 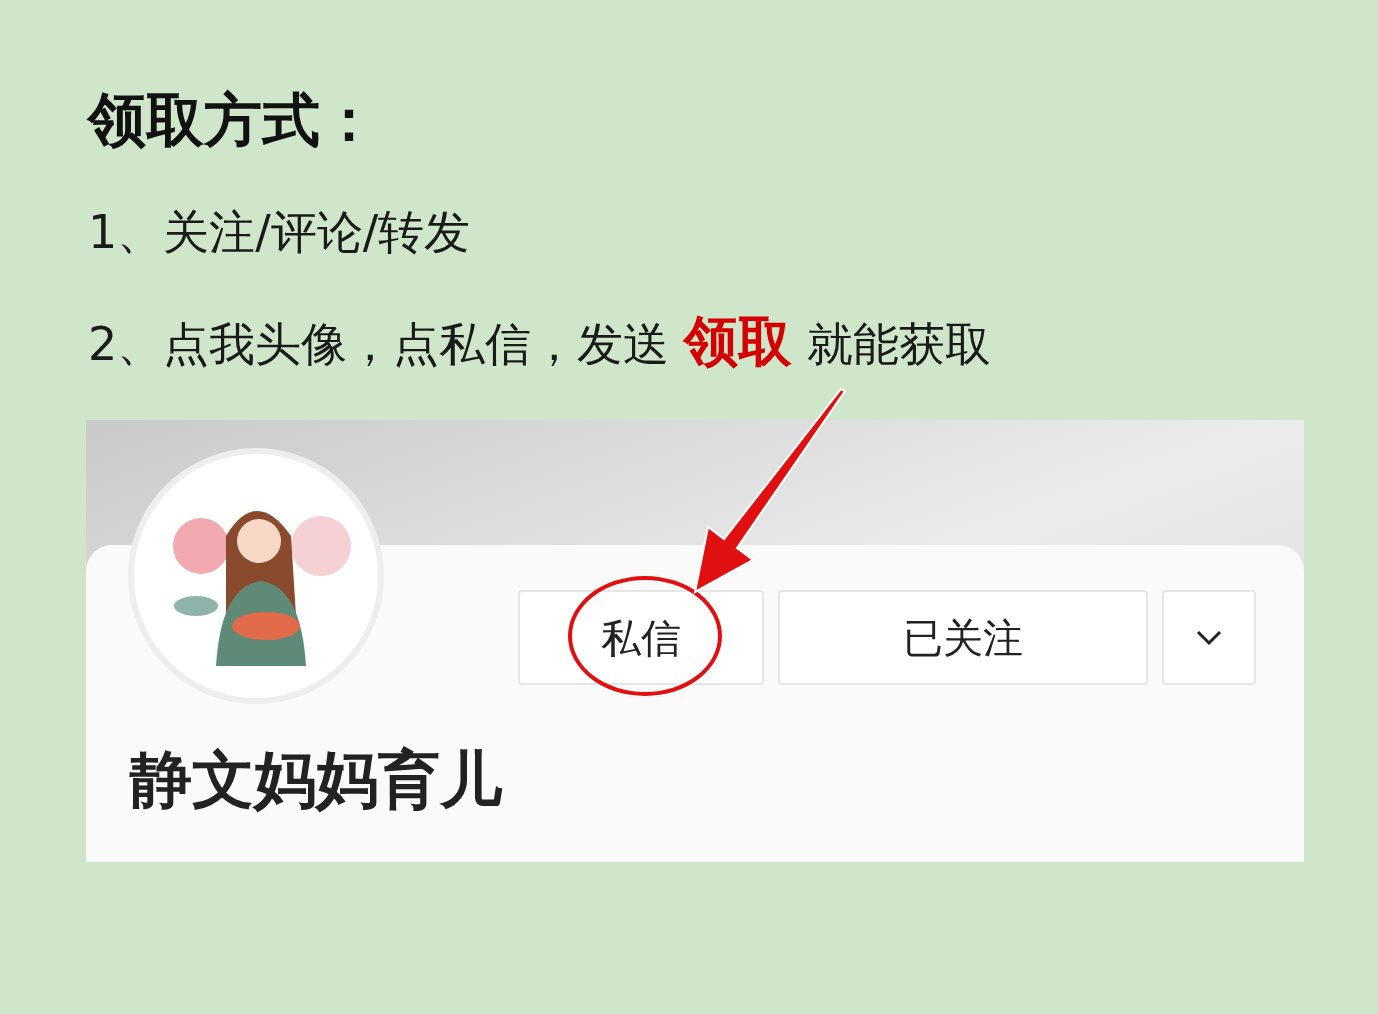 I want to click on chevron-down-icon, so click(x=1209, y=637).